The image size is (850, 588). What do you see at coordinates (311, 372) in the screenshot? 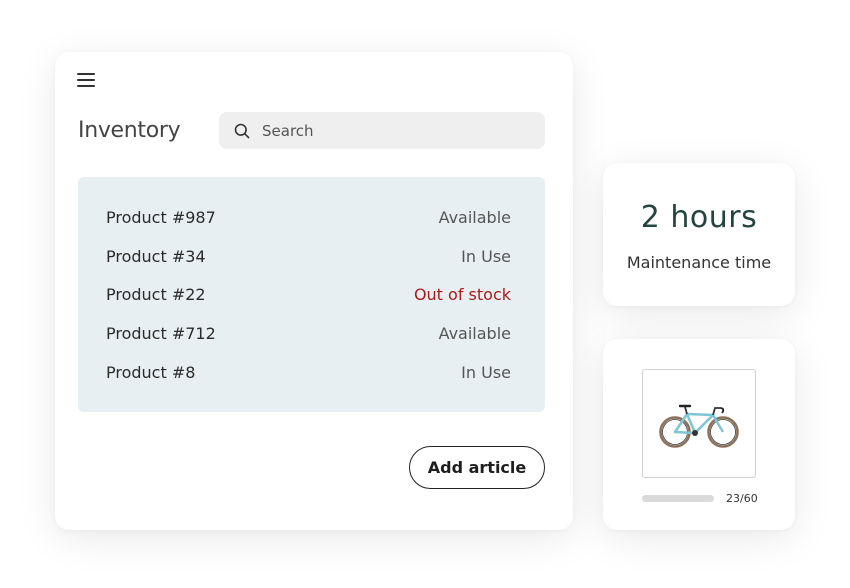
I see `list-item: Product #8 In Use` at bounding box center [311, 372].